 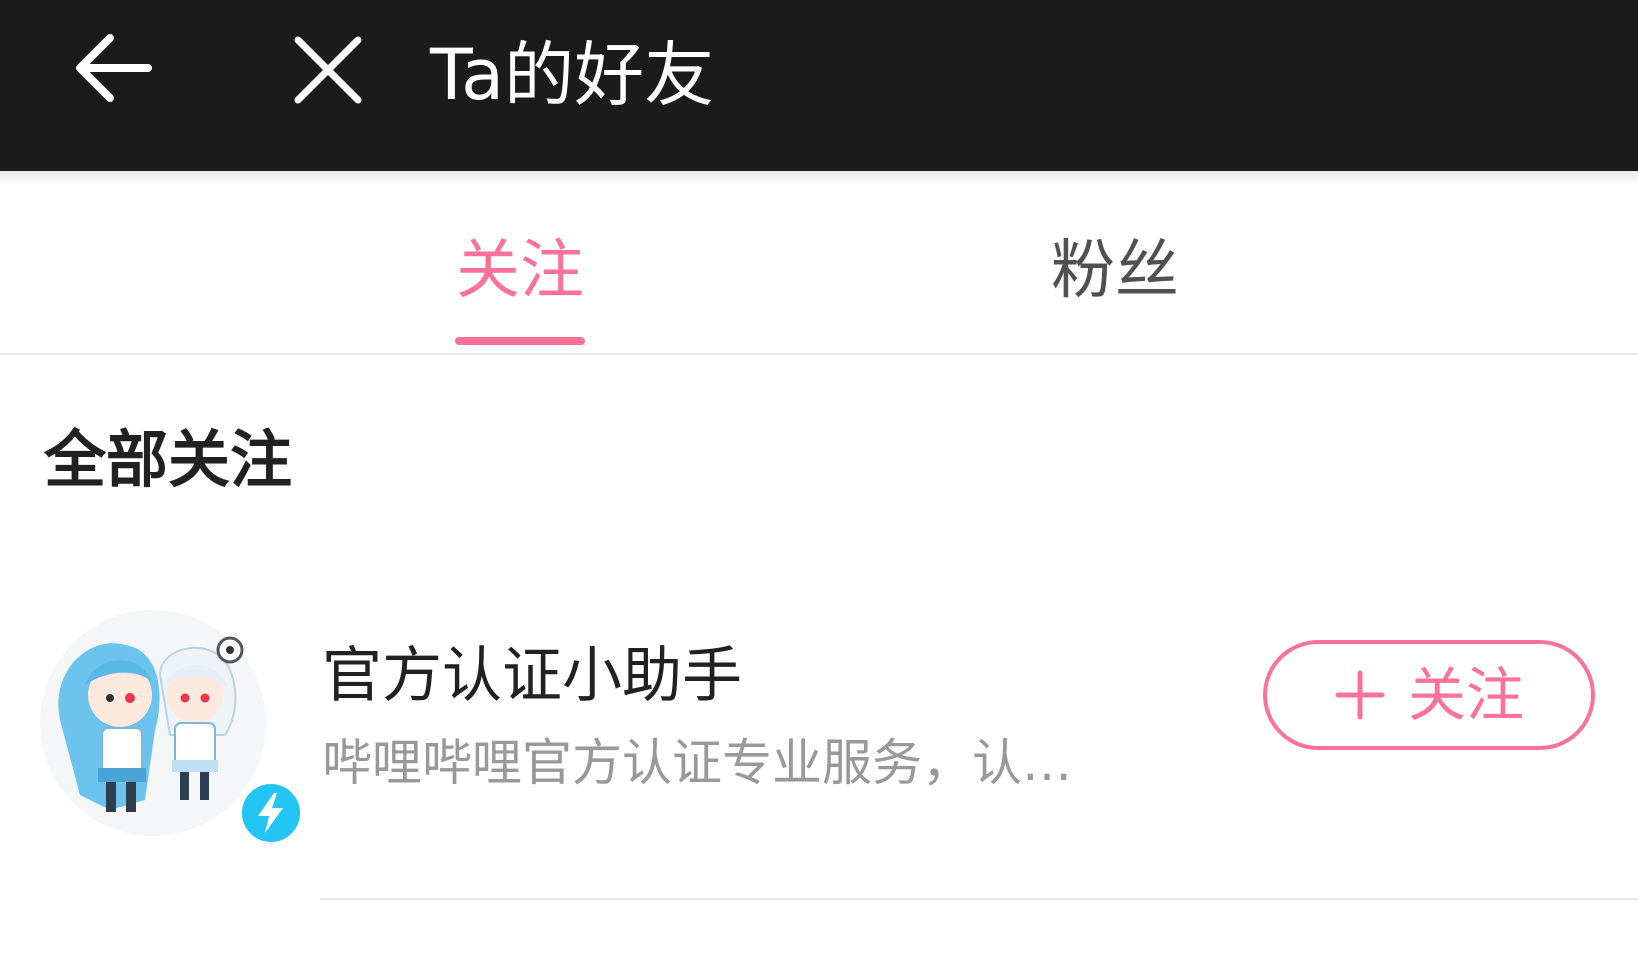 I want to click on tab-following-label: 关注, so click(x=520, y=271).